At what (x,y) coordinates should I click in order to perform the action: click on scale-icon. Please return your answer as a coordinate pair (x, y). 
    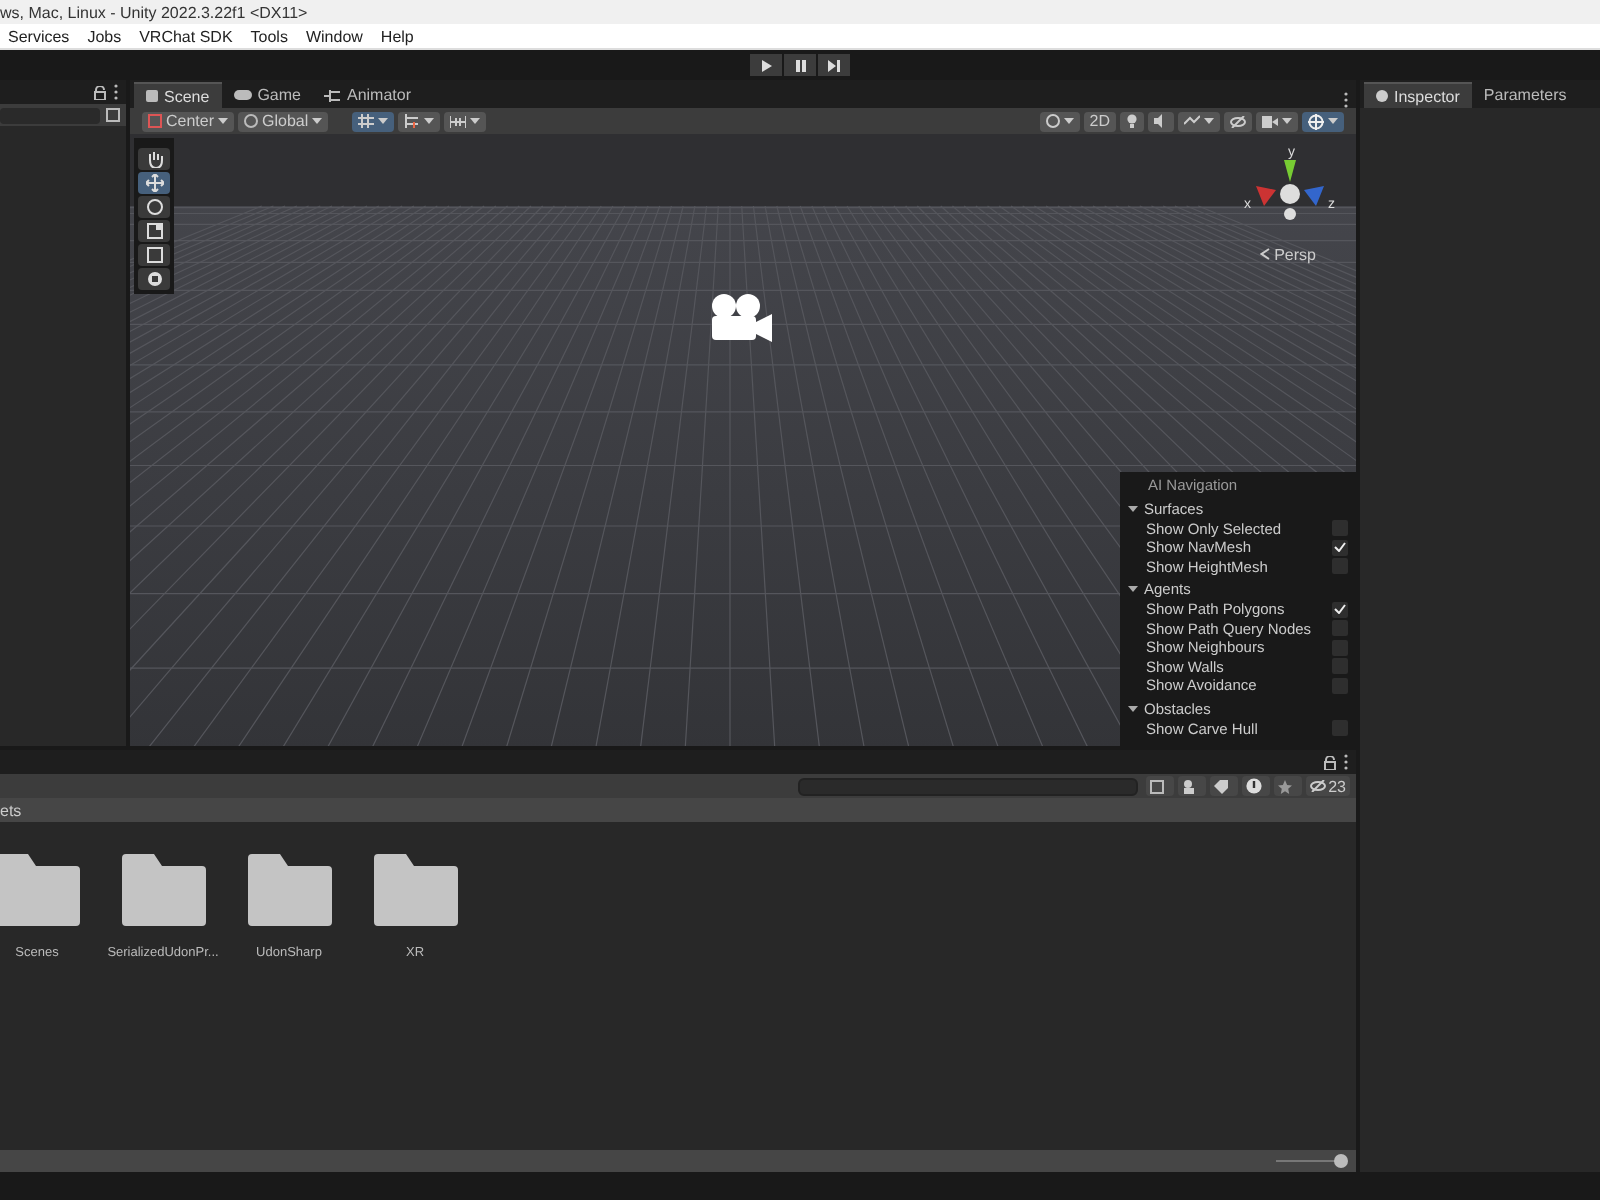
    Looking at the image, I should click on (154, 231).